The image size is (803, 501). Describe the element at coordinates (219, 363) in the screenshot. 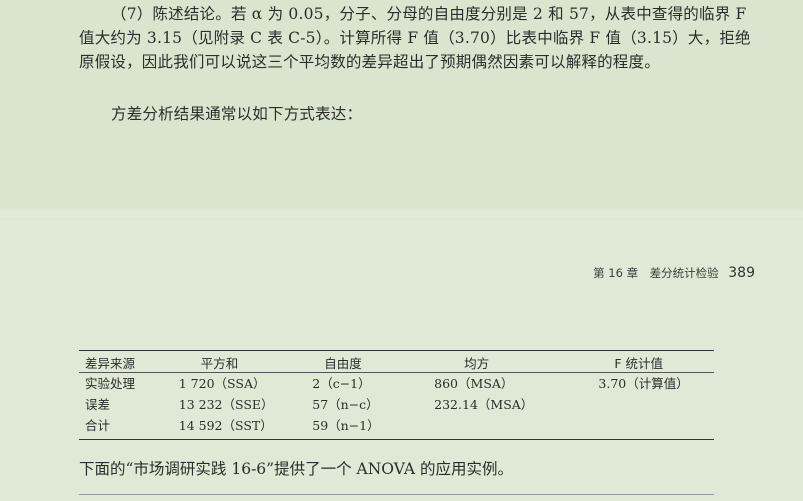

I see `header-sum-of-squares: 平方和` at that location.